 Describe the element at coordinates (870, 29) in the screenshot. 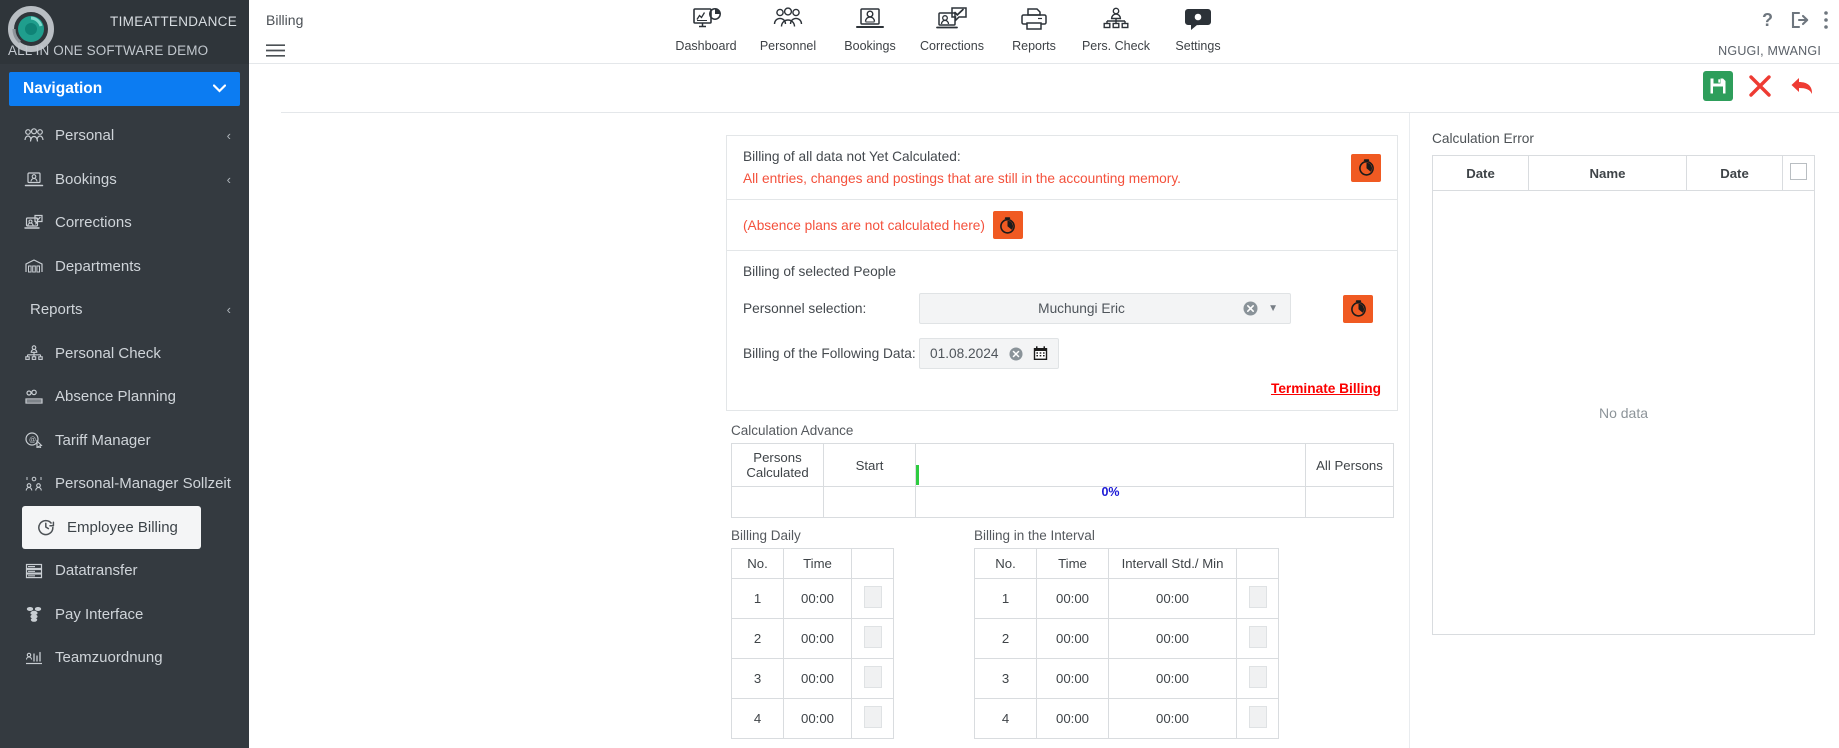

I see `tab-bookings: Bookings` at that location.